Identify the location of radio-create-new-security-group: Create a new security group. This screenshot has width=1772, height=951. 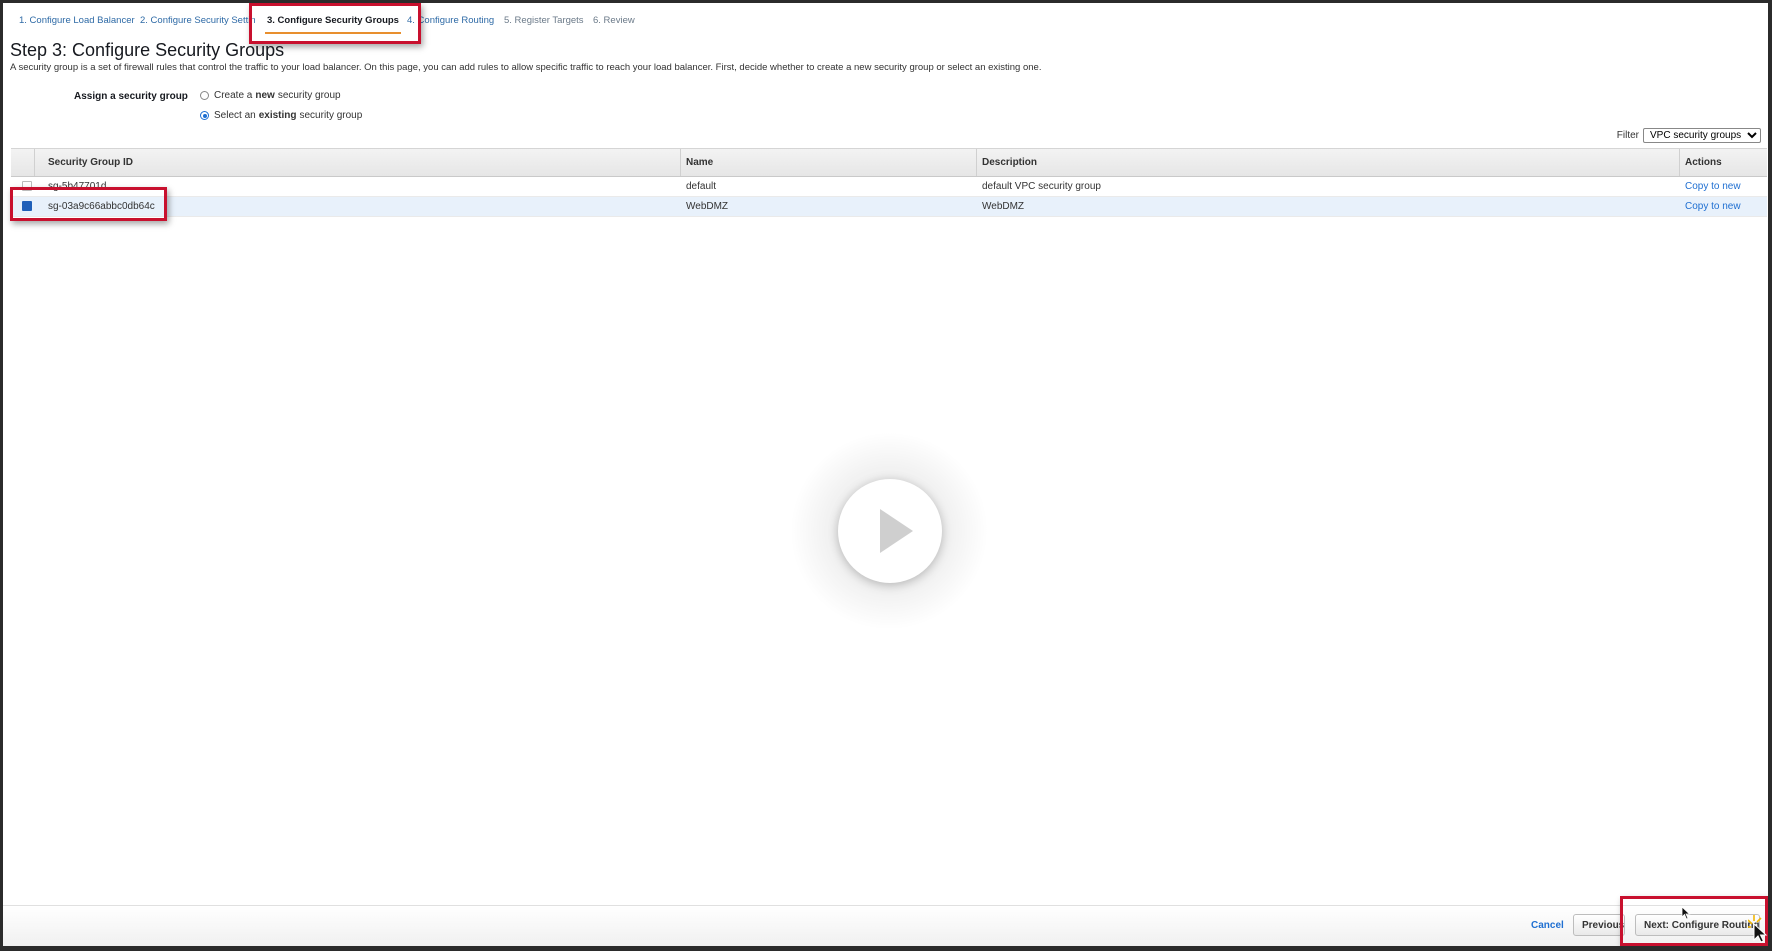
(270, 95).